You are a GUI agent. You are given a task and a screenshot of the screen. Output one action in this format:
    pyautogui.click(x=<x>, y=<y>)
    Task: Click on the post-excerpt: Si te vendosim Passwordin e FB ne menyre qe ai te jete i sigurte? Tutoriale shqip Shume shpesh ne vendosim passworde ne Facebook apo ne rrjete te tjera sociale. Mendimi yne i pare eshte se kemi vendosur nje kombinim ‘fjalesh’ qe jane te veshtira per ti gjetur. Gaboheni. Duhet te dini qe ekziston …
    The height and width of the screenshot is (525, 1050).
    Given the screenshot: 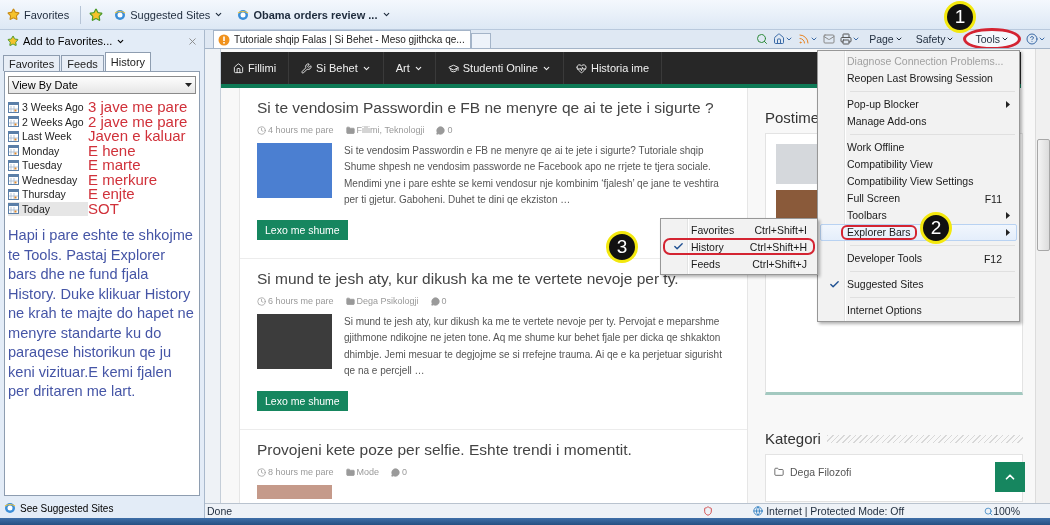 What is the action you would take?
    pyautogui.click(x=532, y=175)
    